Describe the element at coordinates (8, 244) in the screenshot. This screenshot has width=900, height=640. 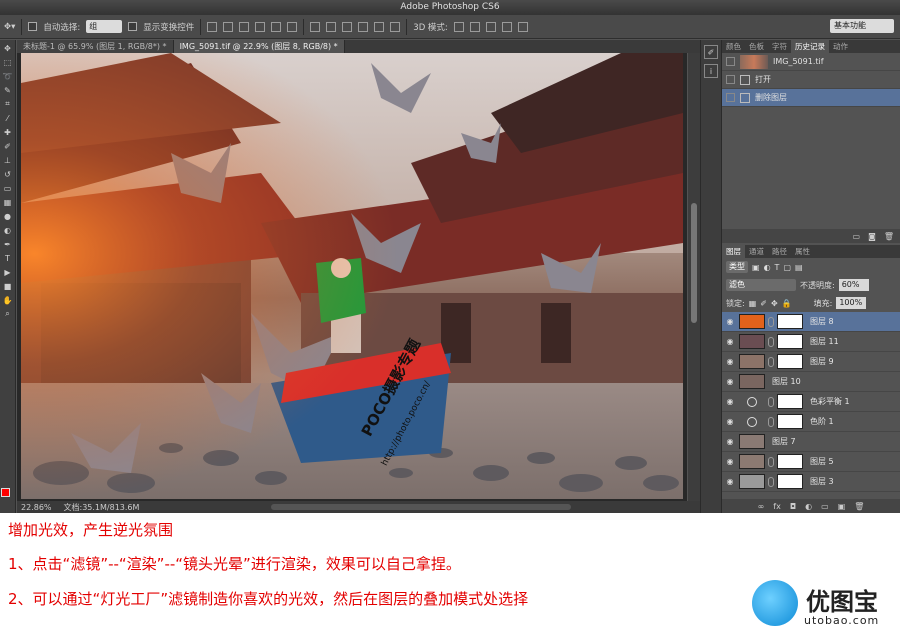
I see `pen-tool-icon: ✒` at that location.